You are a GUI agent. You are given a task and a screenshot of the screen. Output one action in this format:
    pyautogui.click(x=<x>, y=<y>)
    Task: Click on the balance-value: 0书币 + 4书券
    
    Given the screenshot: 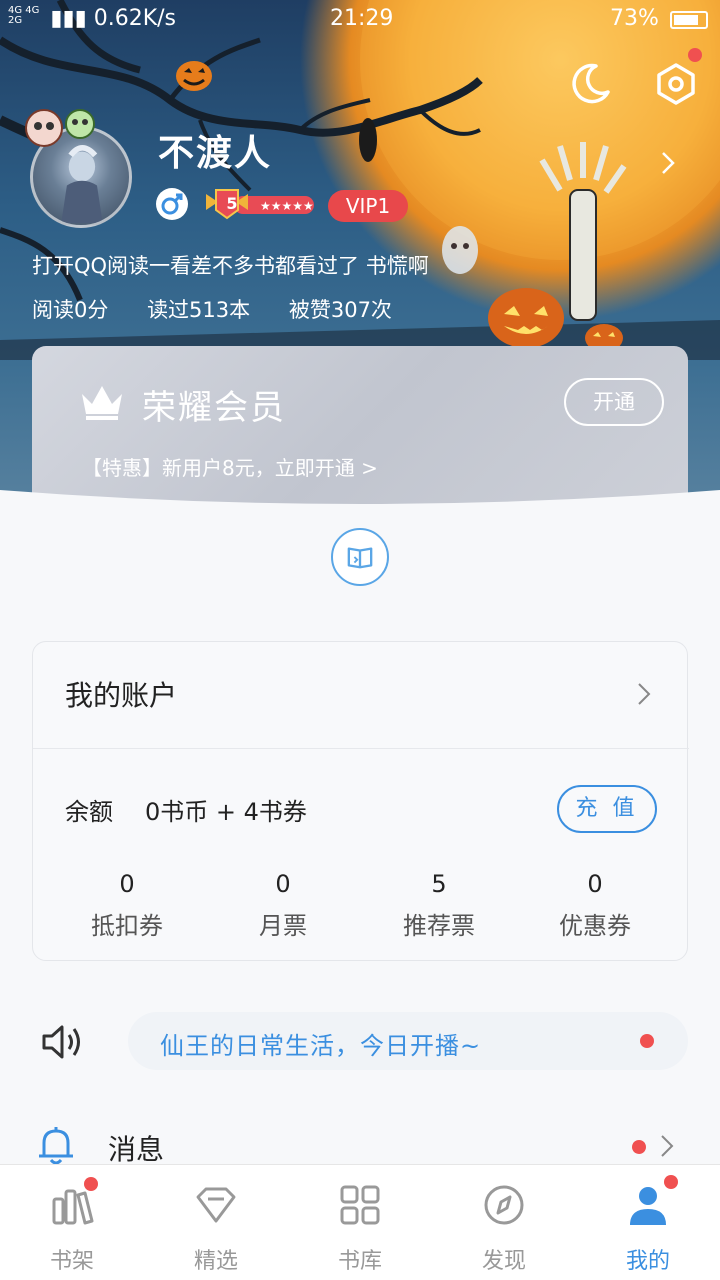 What is the action you would take?
    pyautogui.click(x=226, y=812)
    